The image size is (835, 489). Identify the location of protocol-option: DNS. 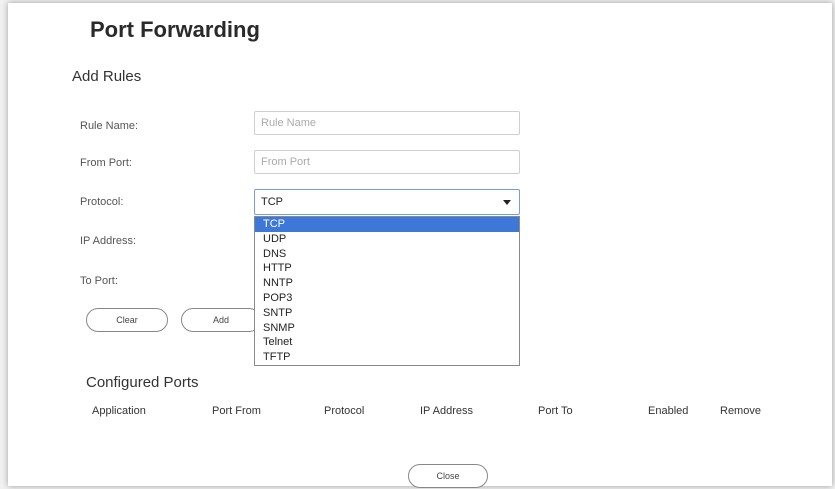
(387, 254).